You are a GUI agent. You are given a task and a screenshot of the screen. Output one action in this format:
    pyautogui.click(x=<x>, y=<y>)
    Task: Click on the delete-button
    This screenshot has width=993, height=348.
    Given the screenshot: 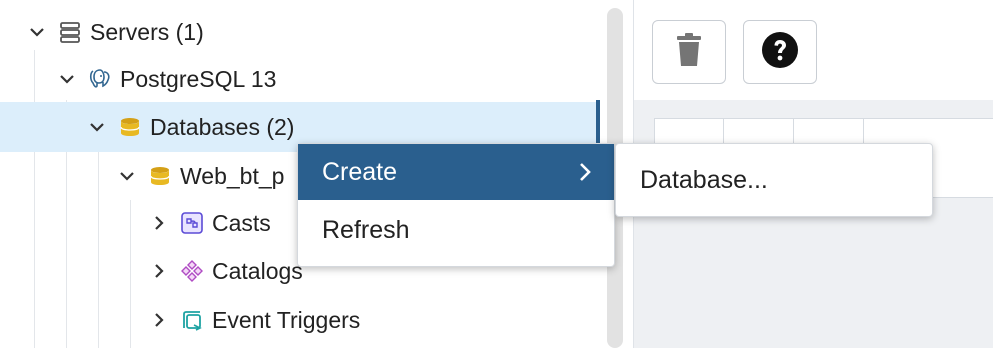 What is the action you would take?
    pyautogui.click(x=689, y=52)
    